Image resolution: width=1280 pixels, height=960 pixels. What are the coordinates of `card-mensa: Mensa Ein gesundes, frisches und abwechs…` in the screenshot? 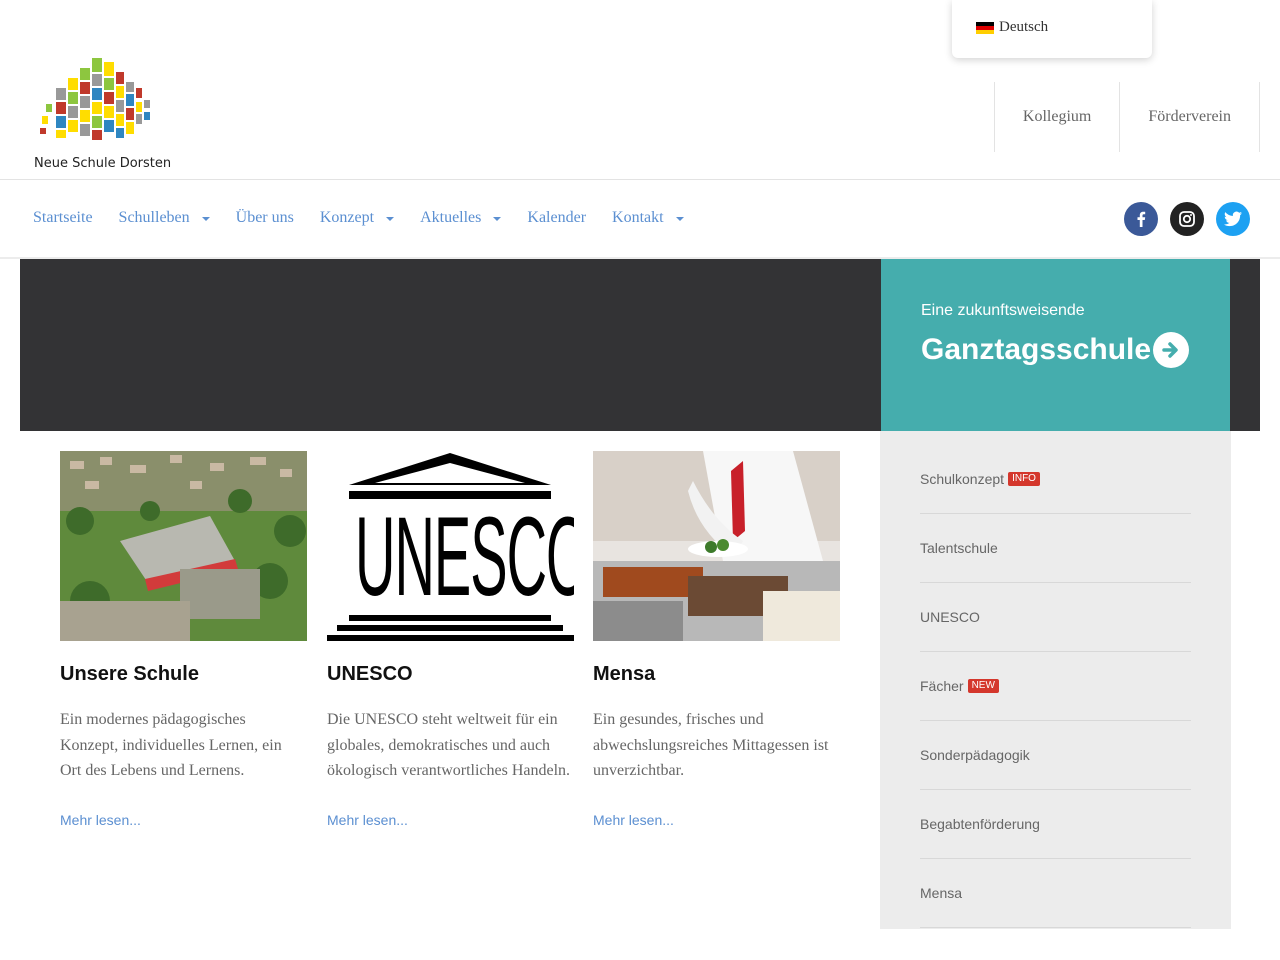 It's located at (716, 639).